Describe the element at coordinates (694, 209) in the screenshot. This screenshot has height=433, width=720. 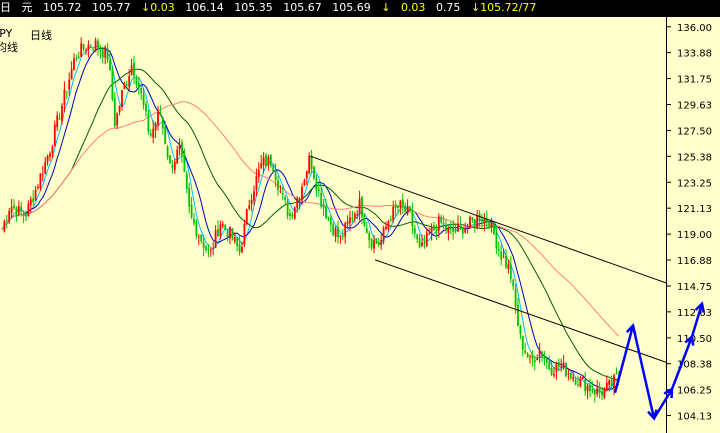
I see `y-tick-label: 121.13` at that location.